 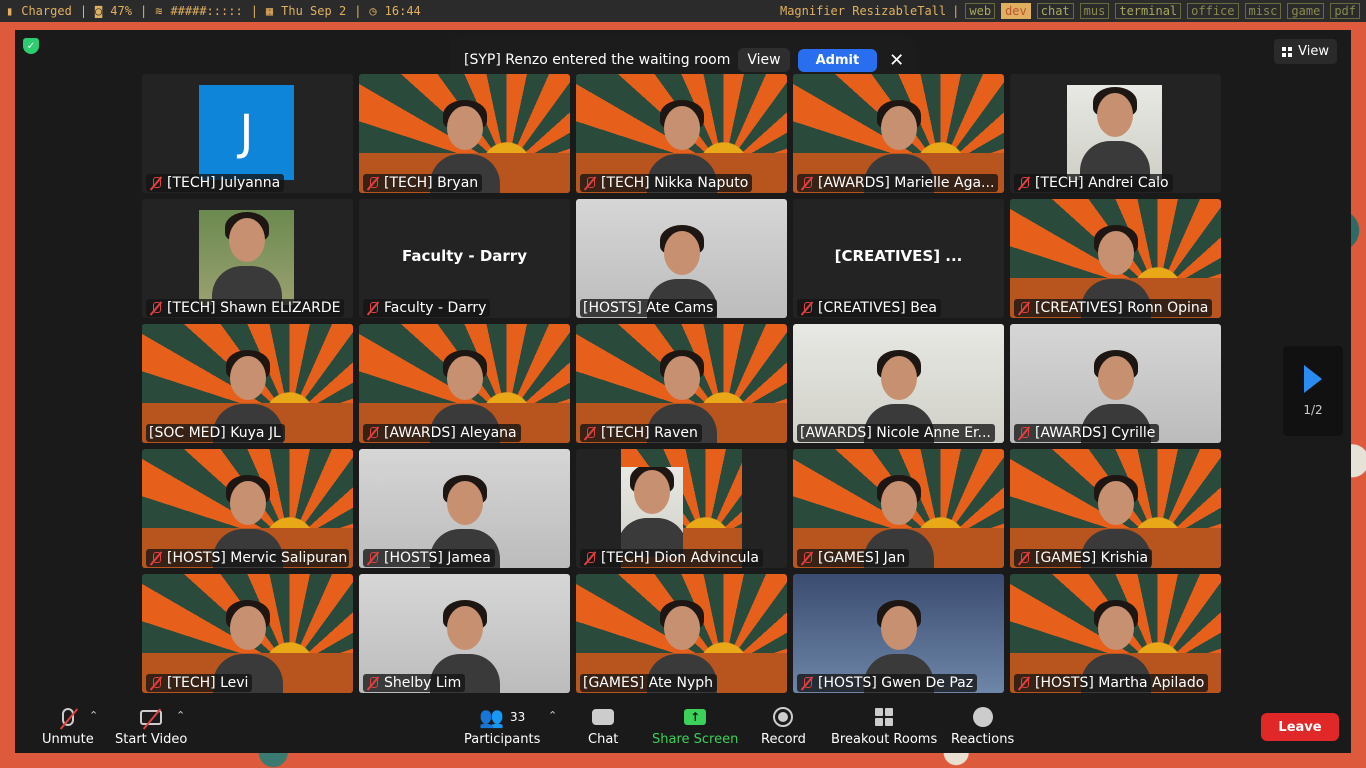 I want to click on participants-options-caret-icon: ⌃, so click(x=552, y=715).